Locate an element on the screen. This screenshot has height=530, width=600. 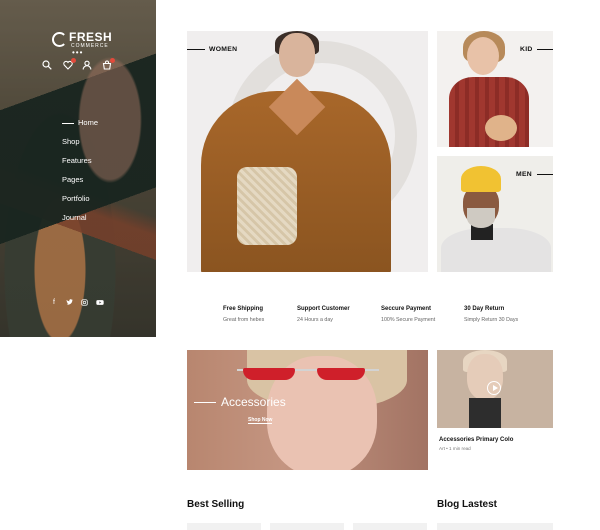
category-kid: KID is located at coordinates (495, 89).